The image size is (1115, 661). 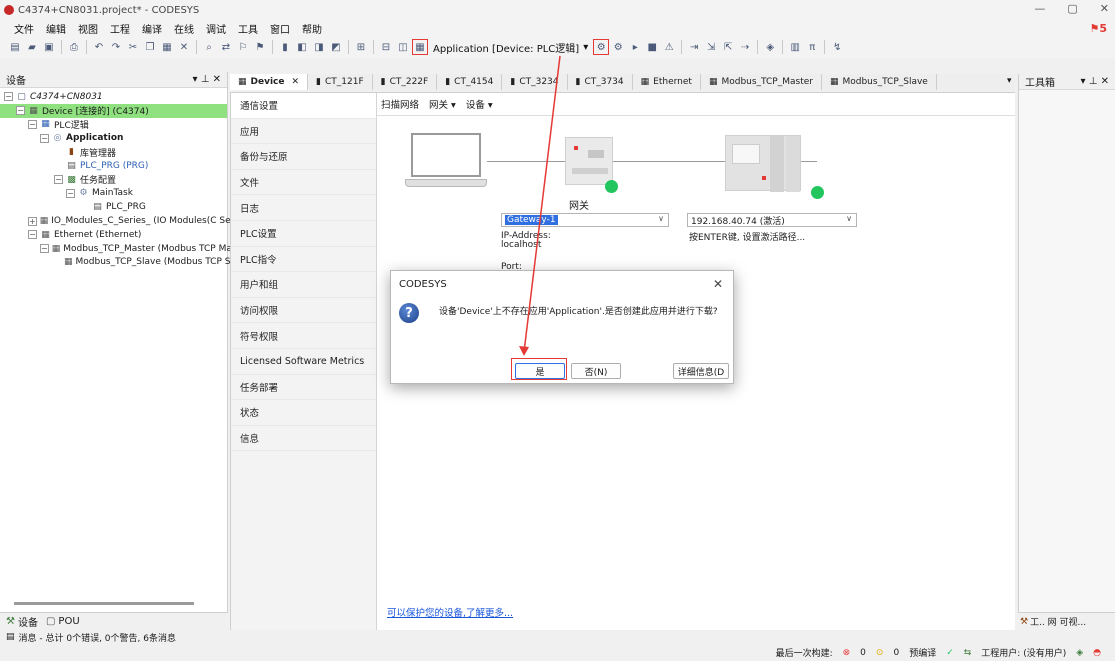 What do you see at coordinates (403, 47) in the screenshot?
I see `new-object-icon: ◫` at bounding box center [403, 47].